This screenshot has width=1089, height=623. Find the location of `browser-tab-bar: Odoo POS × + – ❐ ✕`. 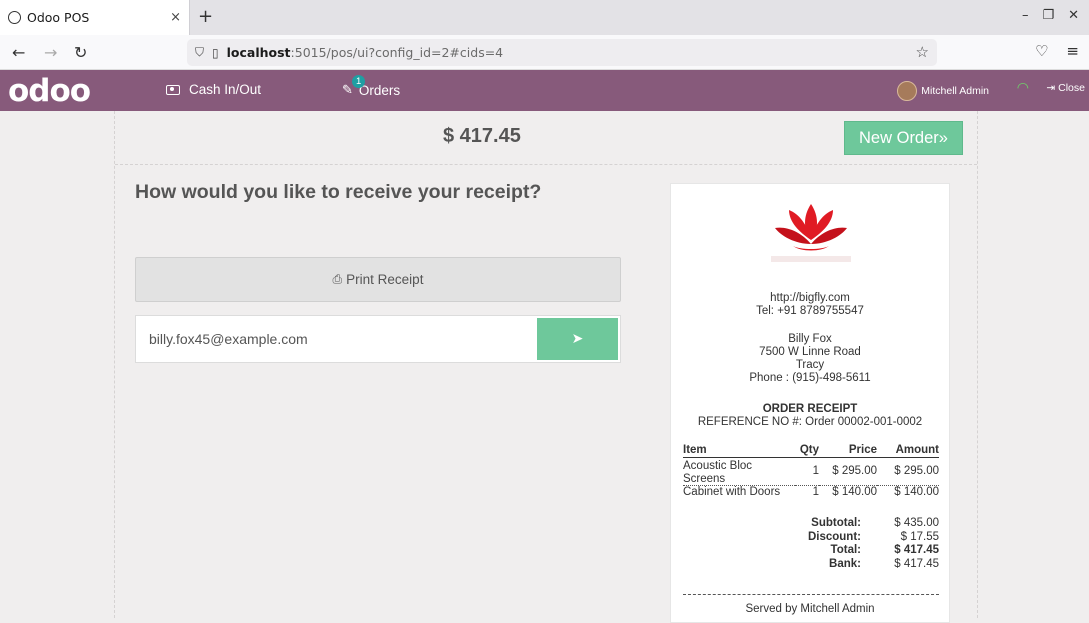

browser-tab-bar: Odoo POS × + – ❐ ✕ is located at coordinates (544, 17).